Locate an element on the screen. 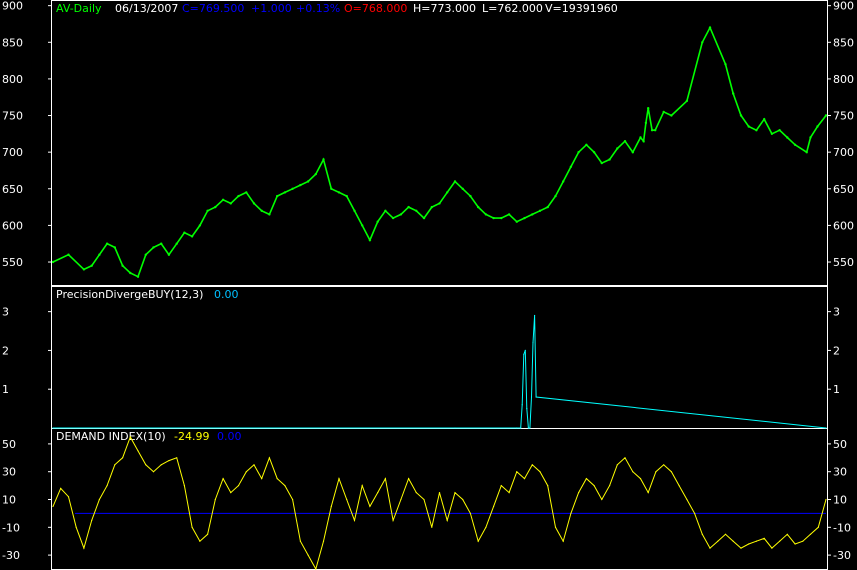  header-low: L=762.000 is located at coordinates (512, 8).